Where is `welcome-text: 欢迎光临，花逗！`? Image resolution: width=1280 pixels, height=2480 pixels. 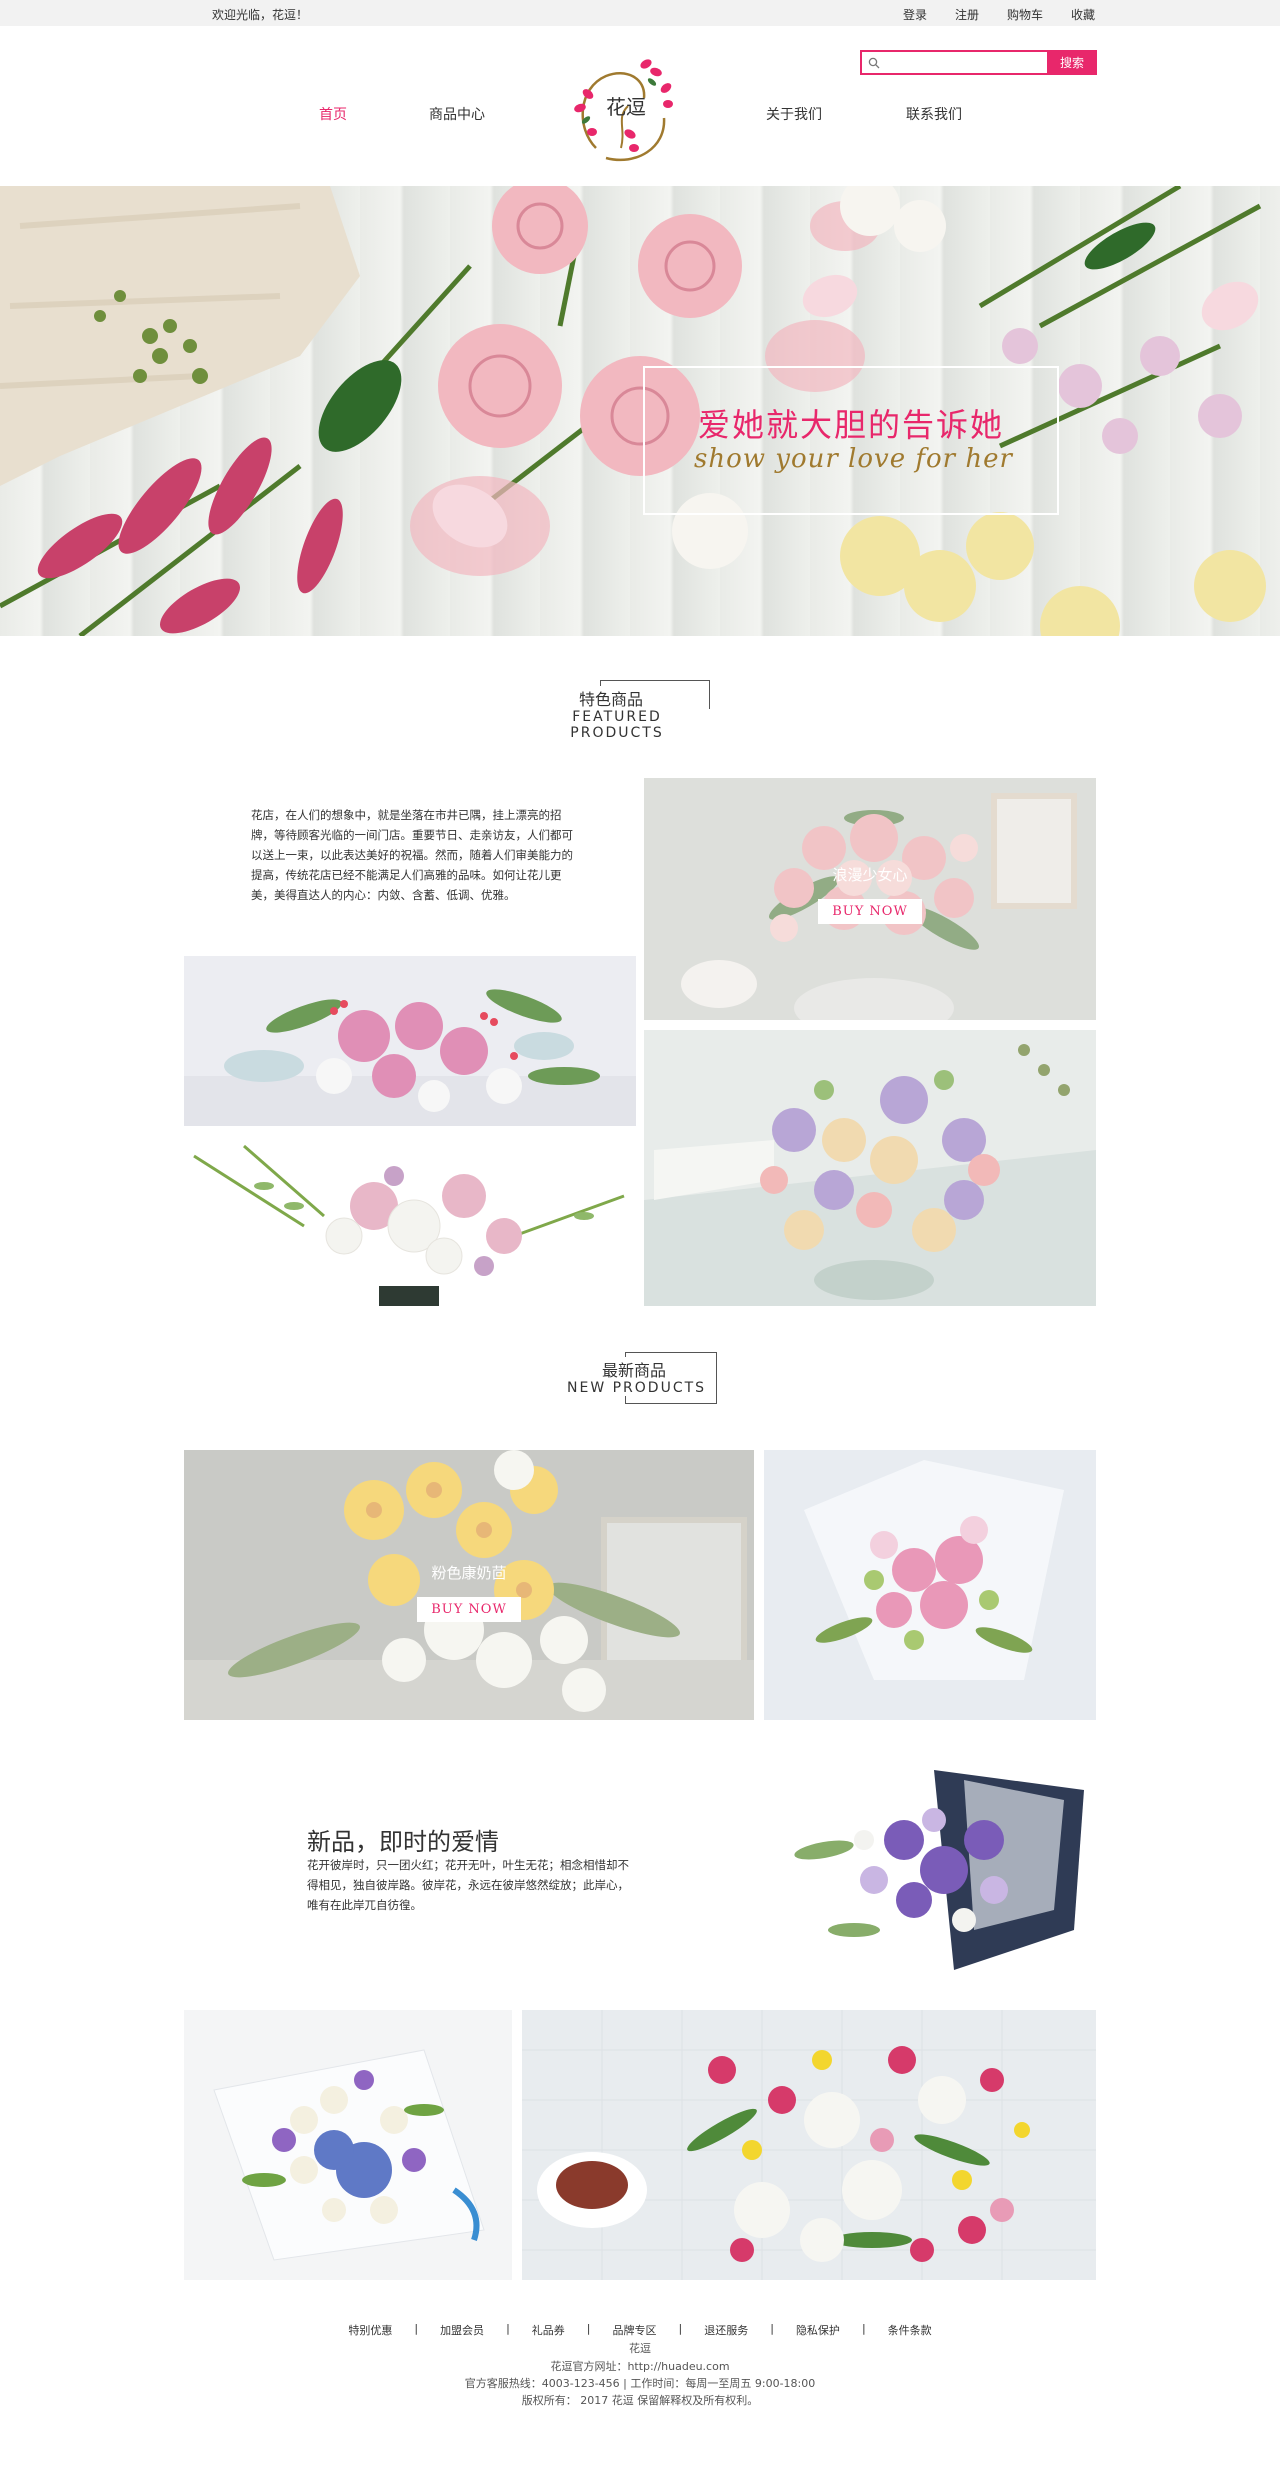 welcome-text: 欢迎光临，花逗！ is located at coordinates (260, 15).